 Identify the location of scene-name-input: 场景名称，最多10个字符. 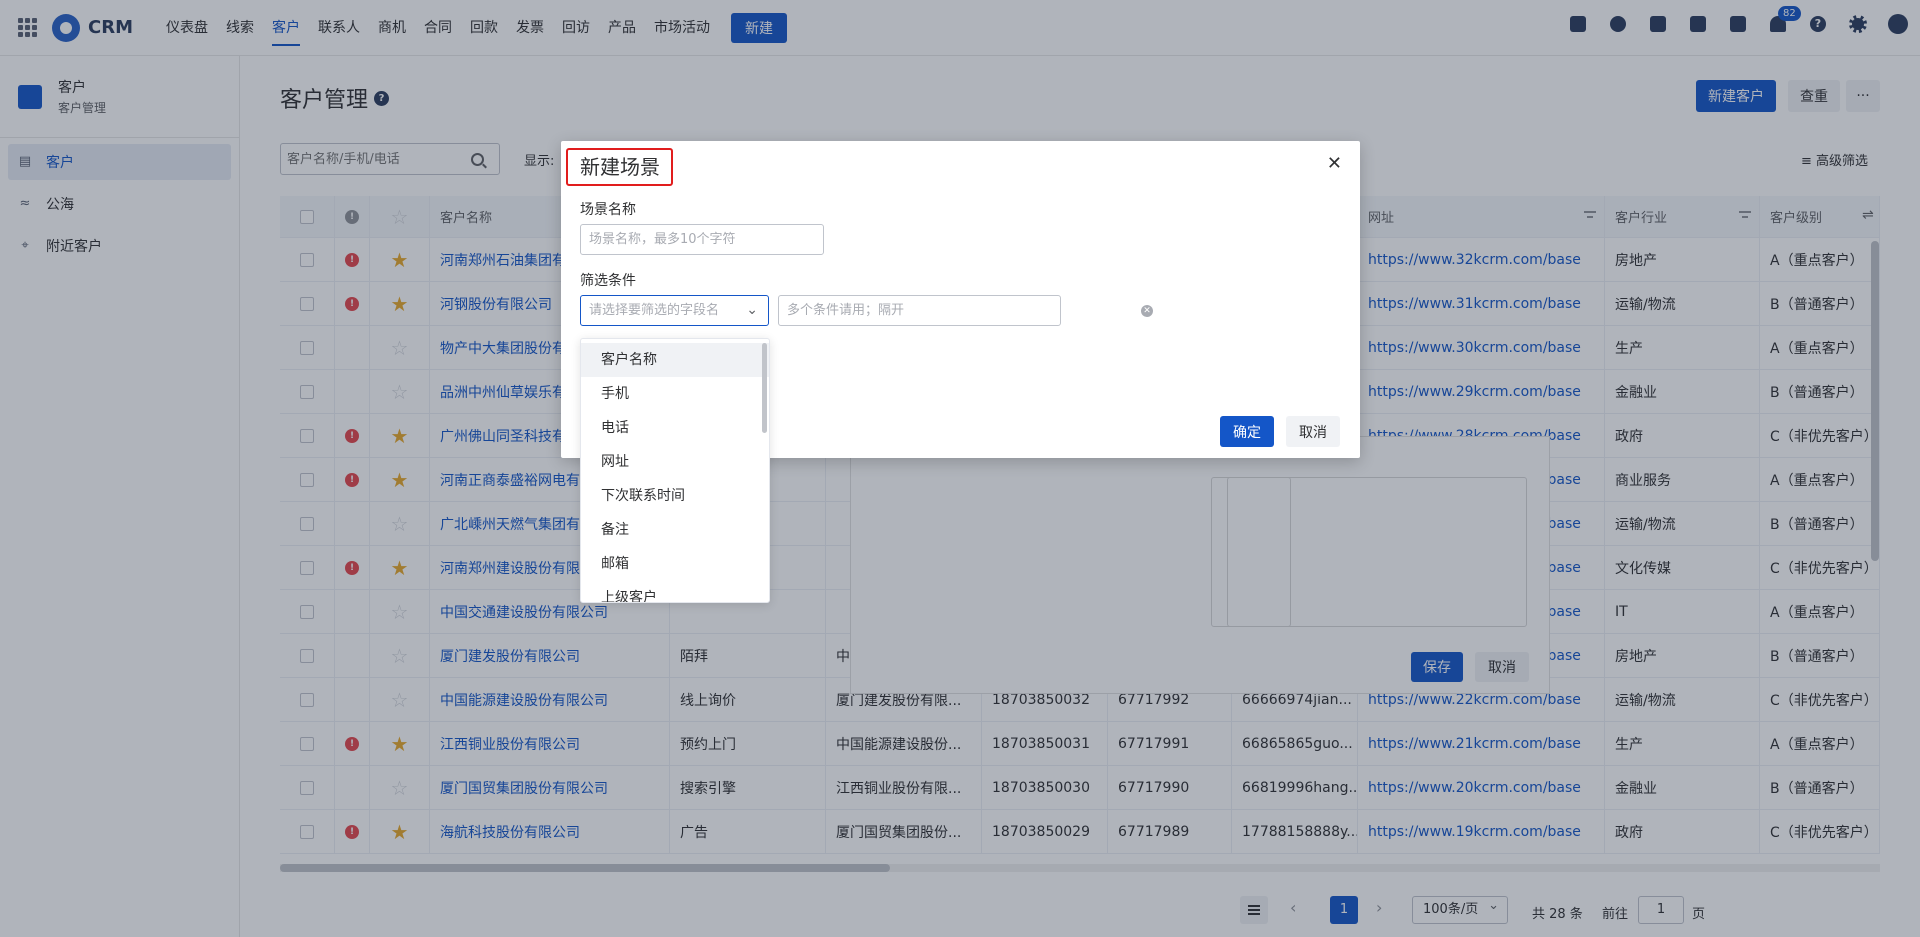
(702, 239).